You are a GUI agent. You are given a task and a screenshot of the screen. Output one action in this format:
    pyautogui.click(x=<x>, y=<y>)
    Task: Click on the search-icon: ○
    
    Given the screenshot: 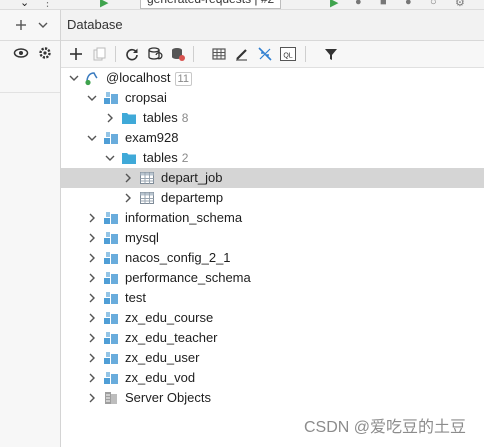 What is the action you would take?
    pyautogui.click(x=433, y=4)
    